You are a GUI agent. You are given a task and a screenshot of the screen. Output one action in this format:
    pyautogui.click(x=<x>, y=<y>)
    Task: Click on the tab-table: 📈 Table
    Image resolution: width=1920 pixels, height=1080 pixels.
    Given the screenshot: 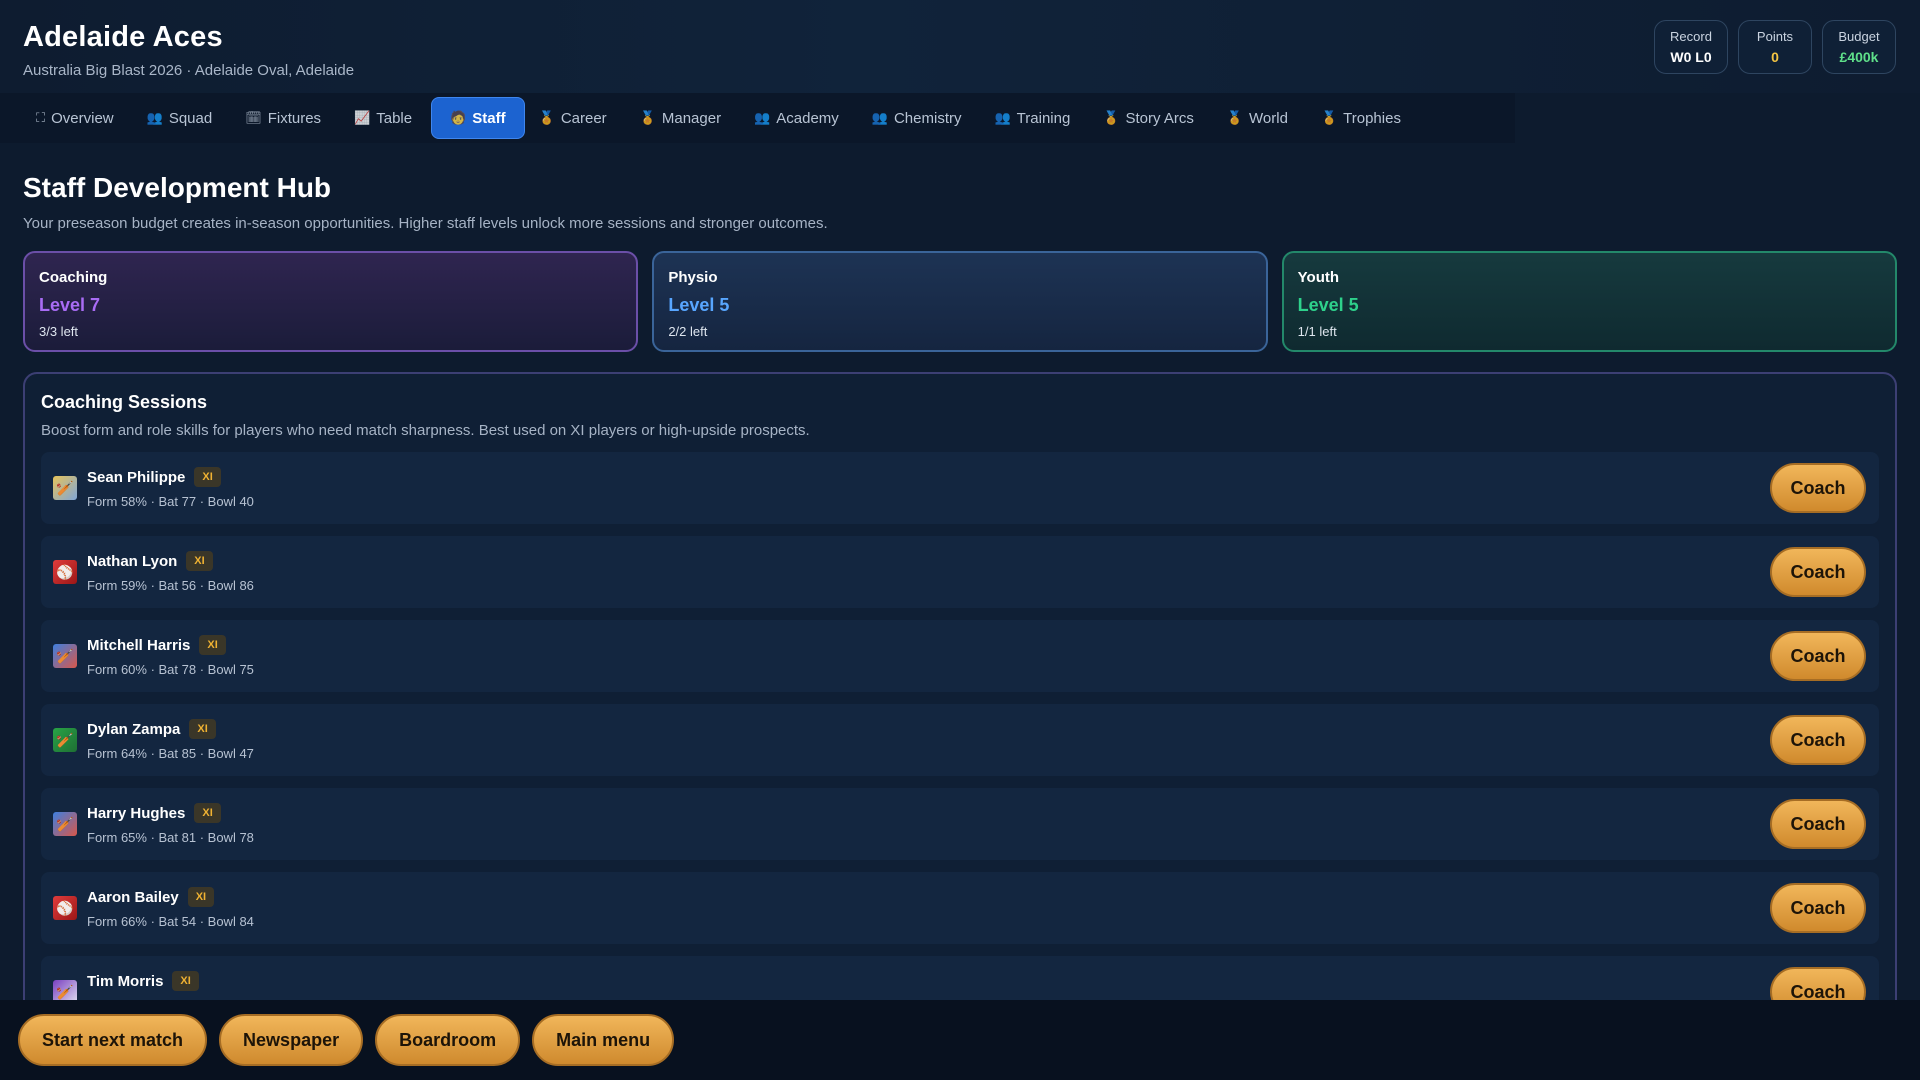 What is the action you would take?
    pyautogui.click(x=385, y=118)
    